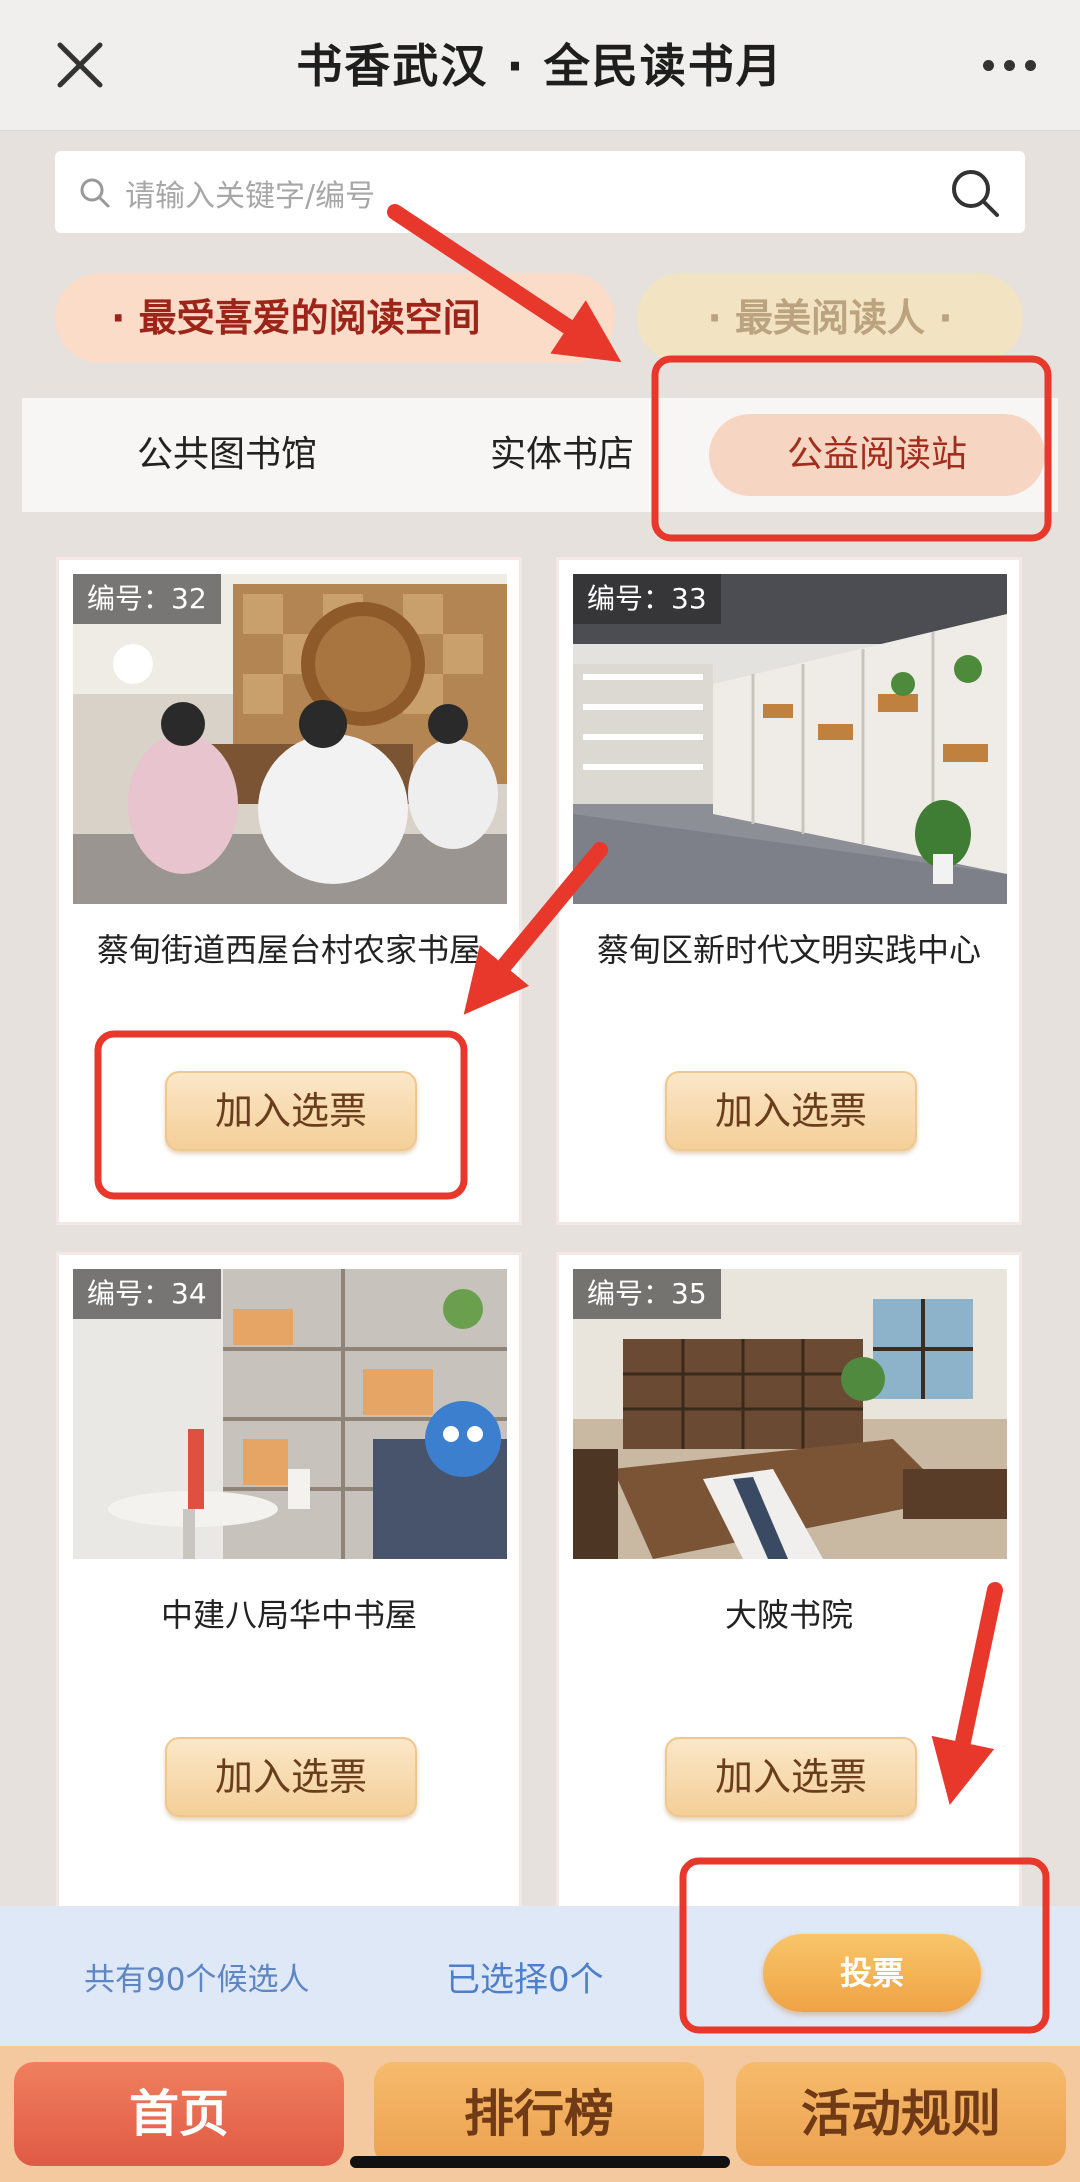 The width and height of the screenshot is (1080, 2182). What do you see at coordinates (788, 950) in the screenshot?
I see `candidate-name: 蔡甸区新时代文明实践中心` at bounding box center [788, 950].